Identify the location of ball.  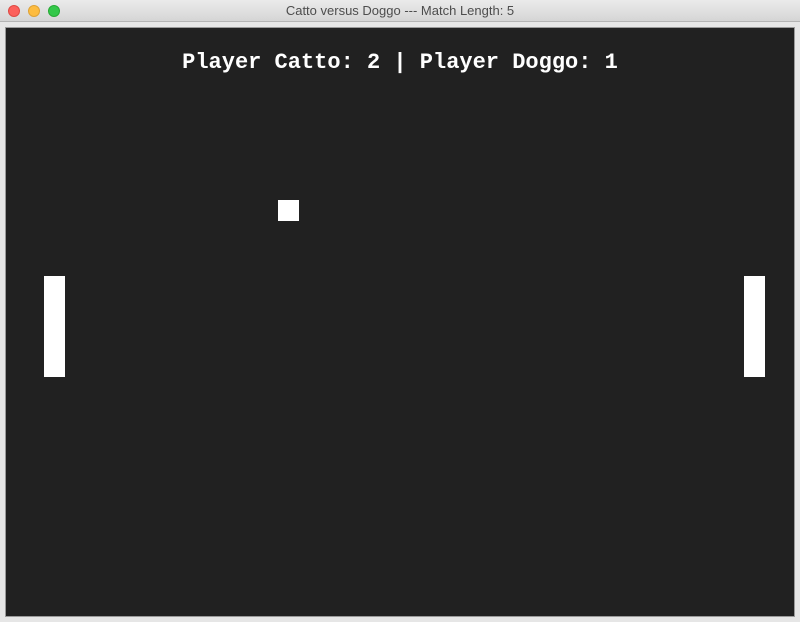
(288, 210).